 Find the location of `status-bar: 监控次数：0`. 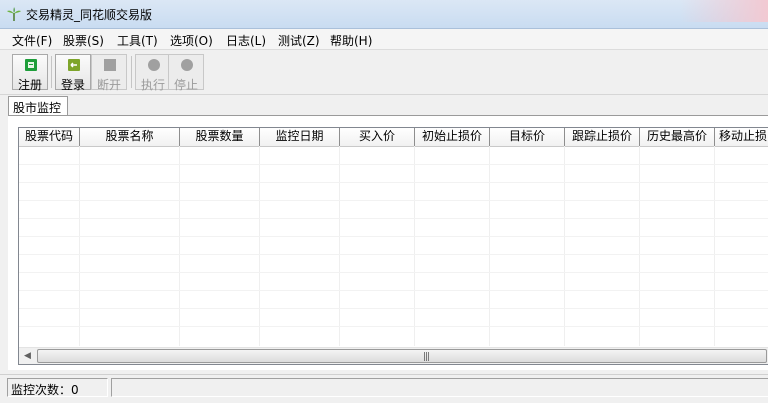

status-bar: 监控次数：0 is located at coordinates (384, 388).